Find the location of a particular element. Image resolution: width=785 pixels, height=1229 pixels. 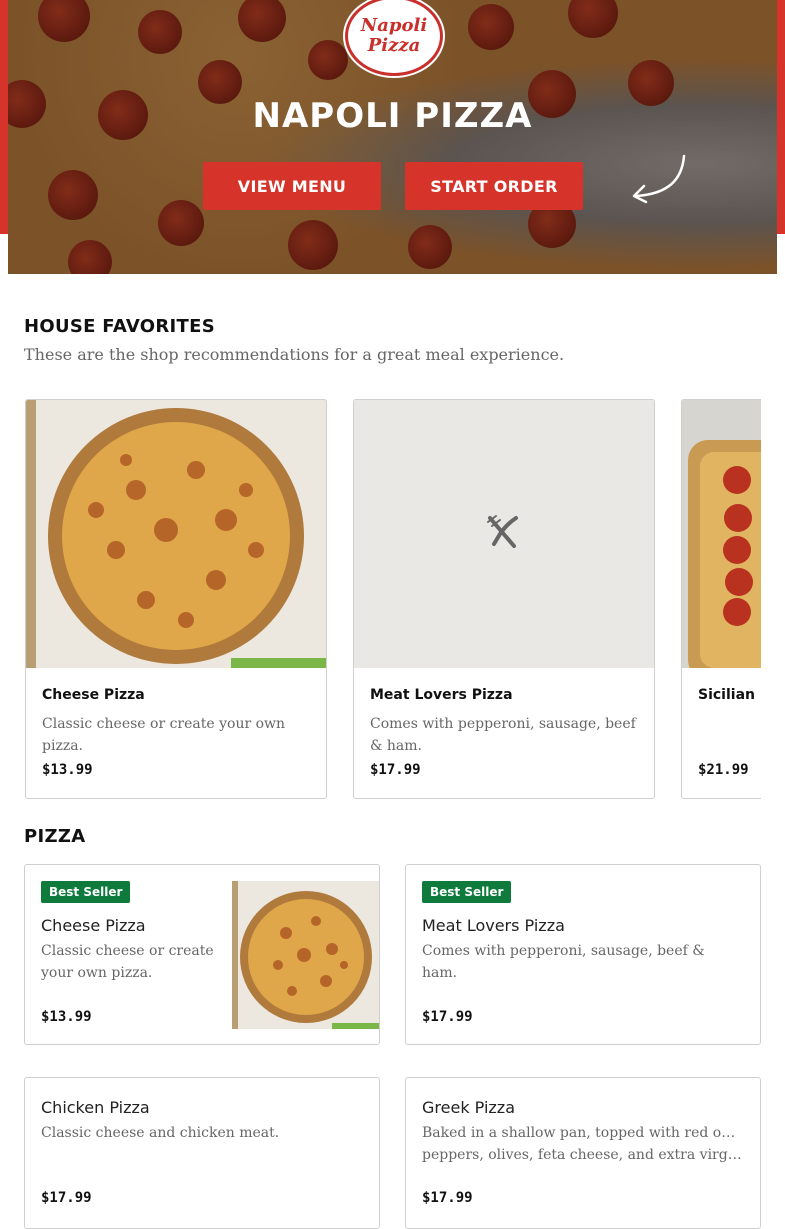

favorite-desc: Classic cheese or create your own pizza. is located at coordinates (164, 735).